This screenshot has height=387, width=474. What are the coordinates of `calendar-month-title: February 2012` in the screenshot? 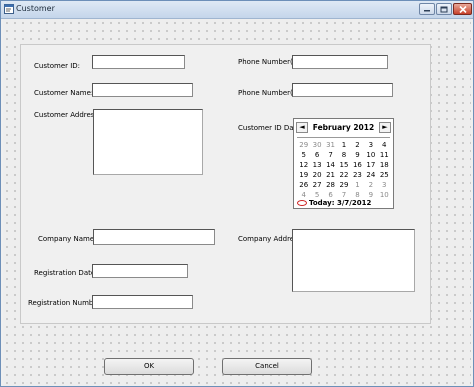 It's located at (343, 127).